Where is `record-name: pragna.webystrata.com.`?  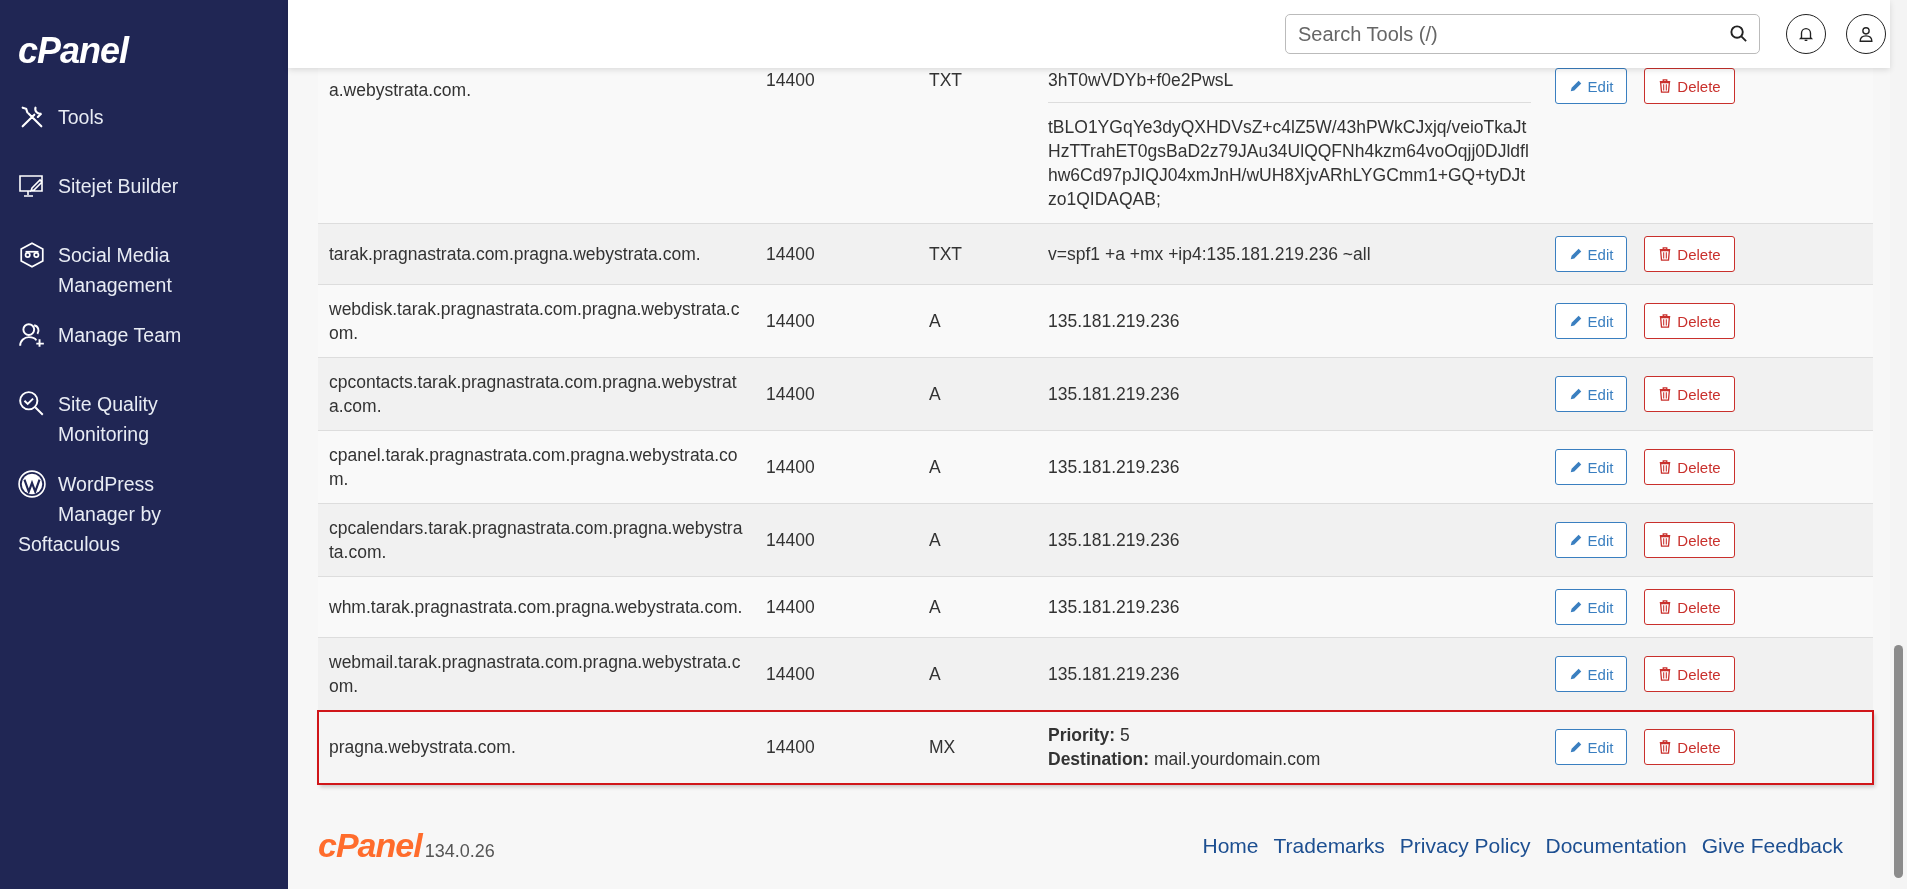
record-name: pragna.webystrata.com. is located at coordinates (422, 747).